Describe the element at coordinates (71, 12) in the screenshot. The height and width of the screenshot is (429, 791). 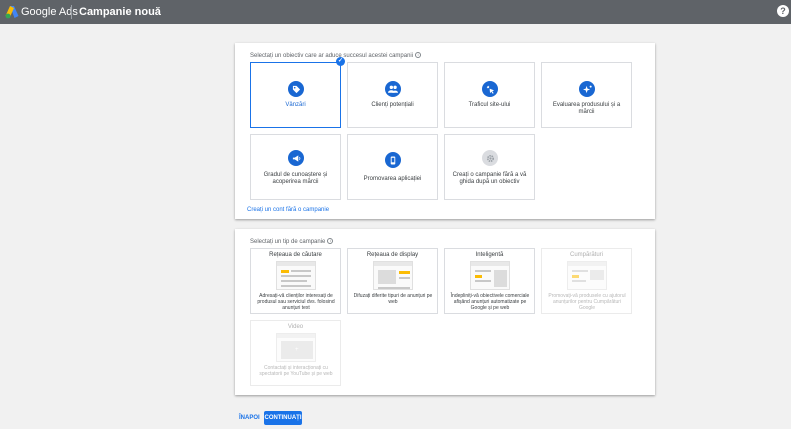
I see `header-divider` at that location.